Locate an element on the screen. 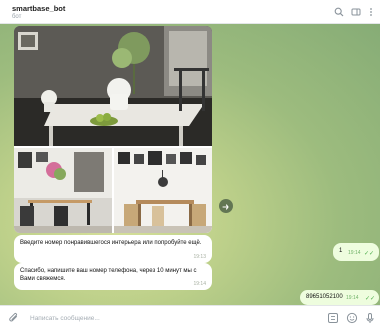 The image size is (380, 329). chat-title: smartbase_bot is located at coordinates (38, 8).